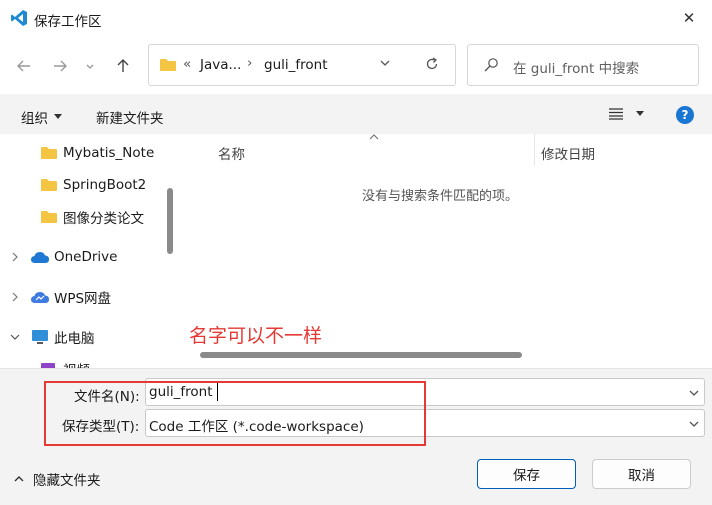 This screenshot has width=712, height=505. What do you see at coordinates (68, 22) in the screenshot?
I see `window-title: 保存工作区` at bounding box center [68, 22].